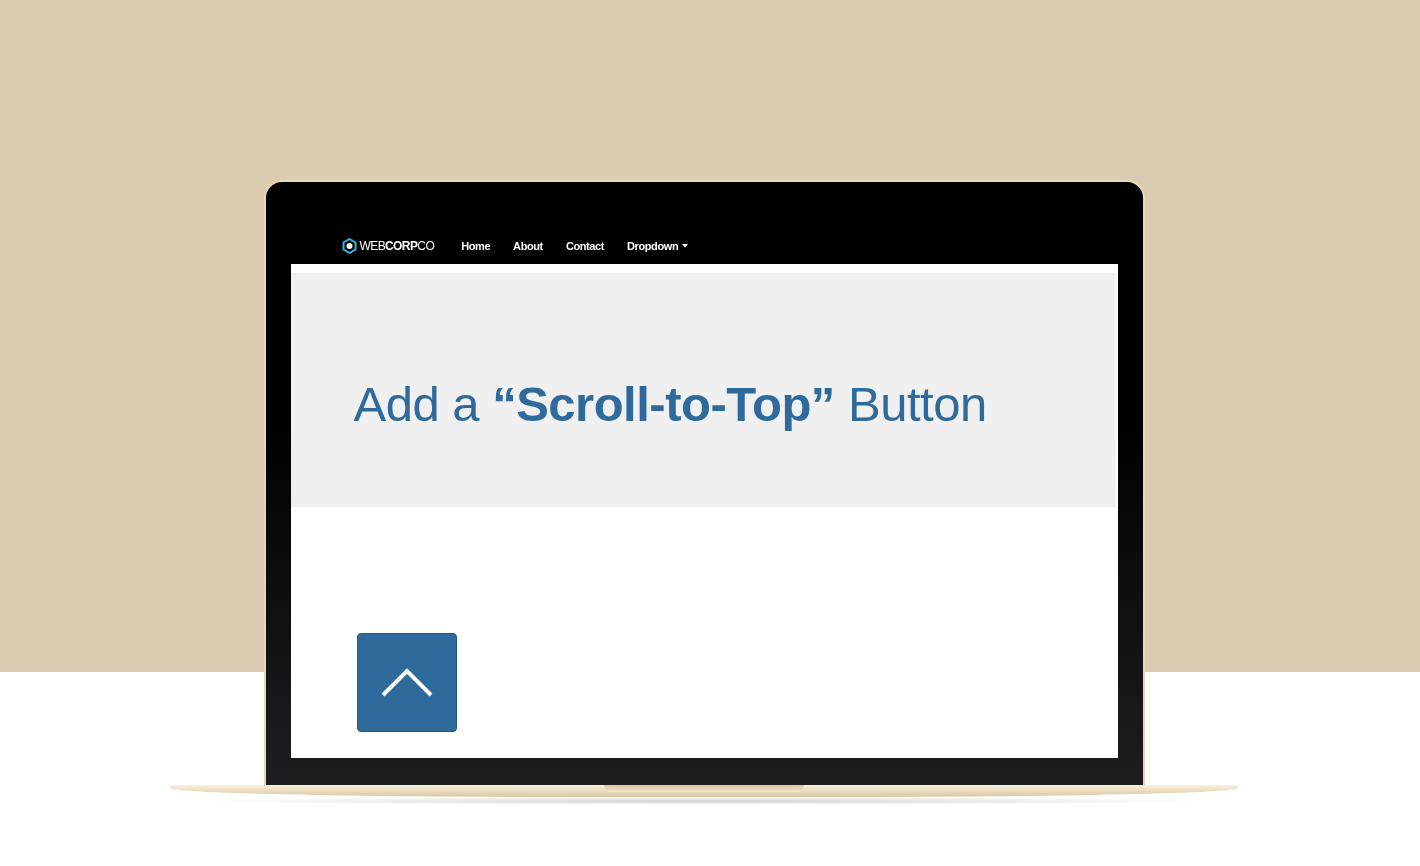 This screenshot has height=866, width=1420. I want to click on brand-name: WEBCORPCO, so click(397, 246).